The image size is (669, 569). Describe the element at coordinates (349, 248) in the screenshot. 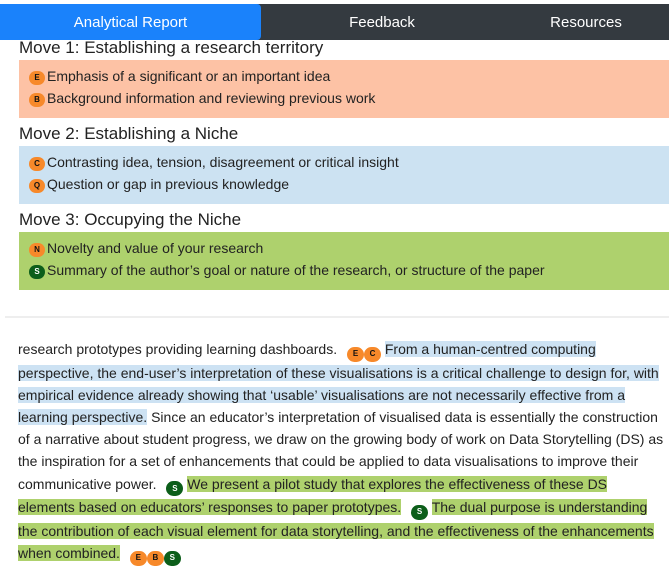

I see `legend-item-novelty: N Novelty and value of your research` at that location.